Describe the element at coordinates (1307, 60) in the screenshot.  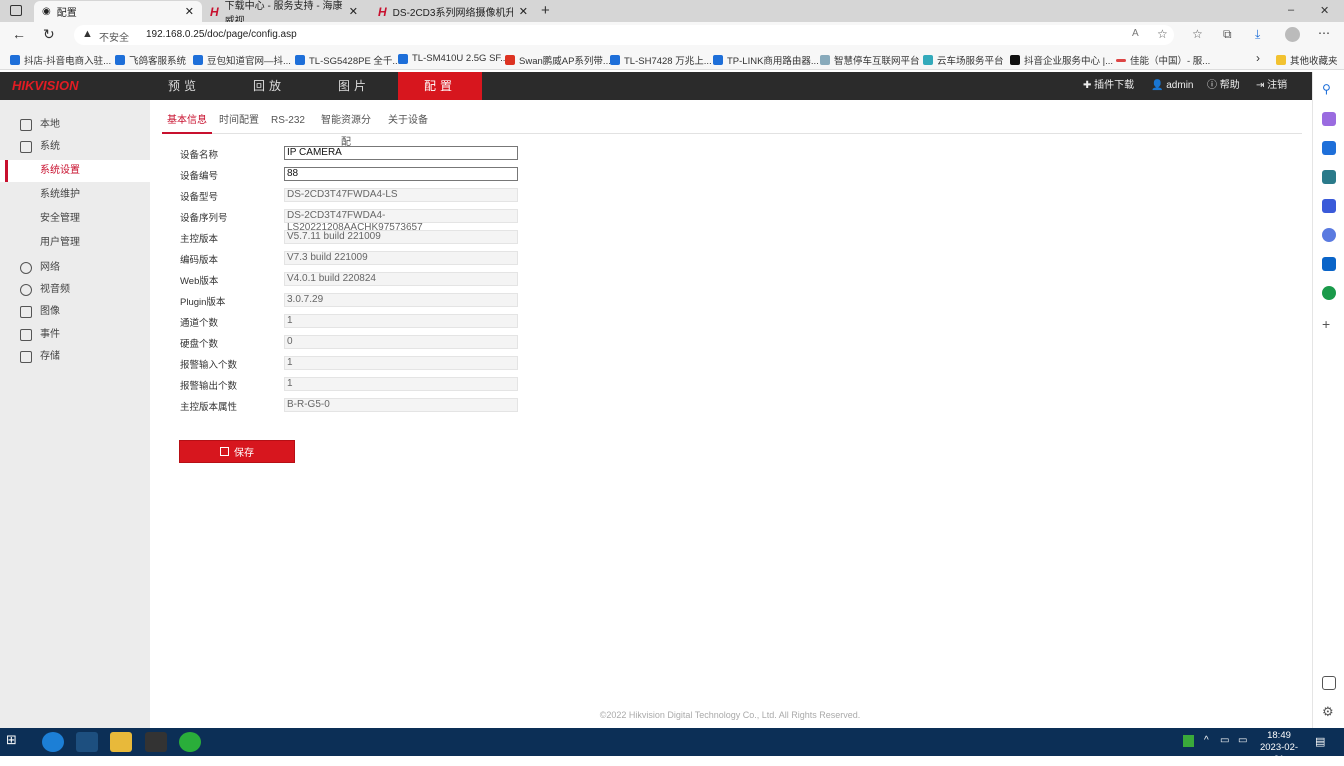
I see `other-bookmarks: 其他收藏夹` at that location.